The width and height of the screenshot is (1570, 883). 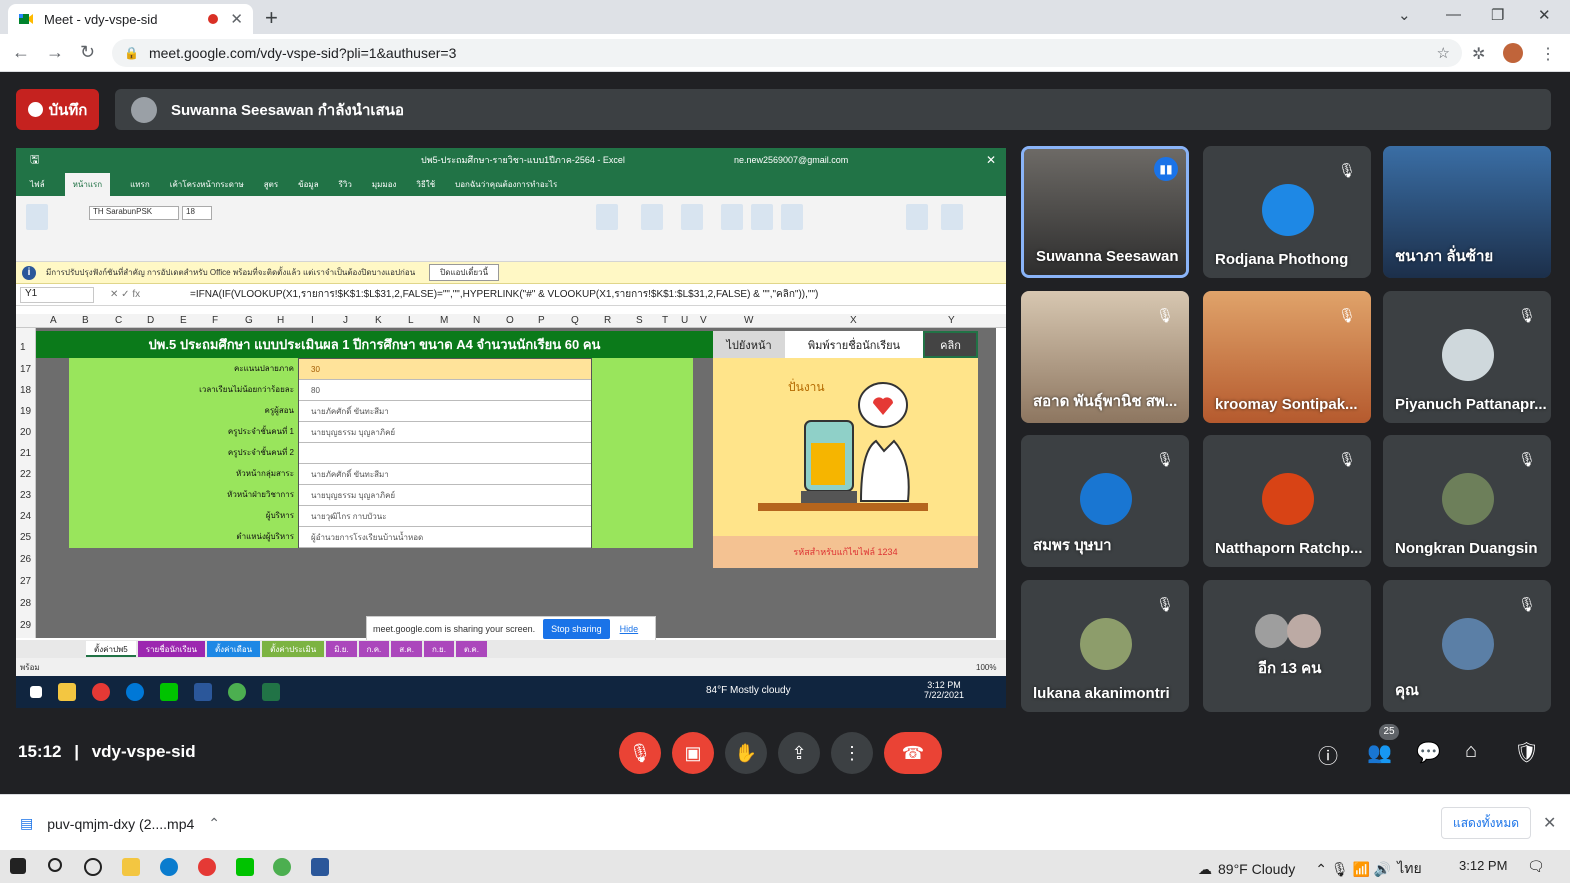 What do you see at coordinates (445, 537) in the screenshot?
I see `value-director-position: ผู้อำนวยการโรงเรียนบ้านน้ำหอด` at bounding box center [445, 537].